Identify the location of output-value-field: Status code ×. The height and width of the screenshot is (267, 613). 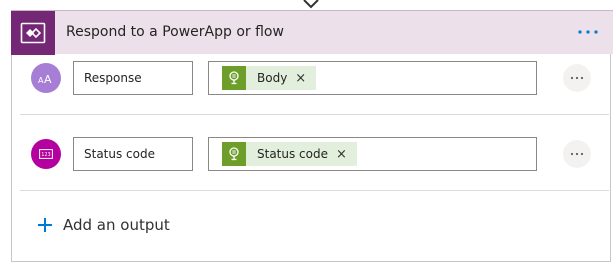
(372, 154).